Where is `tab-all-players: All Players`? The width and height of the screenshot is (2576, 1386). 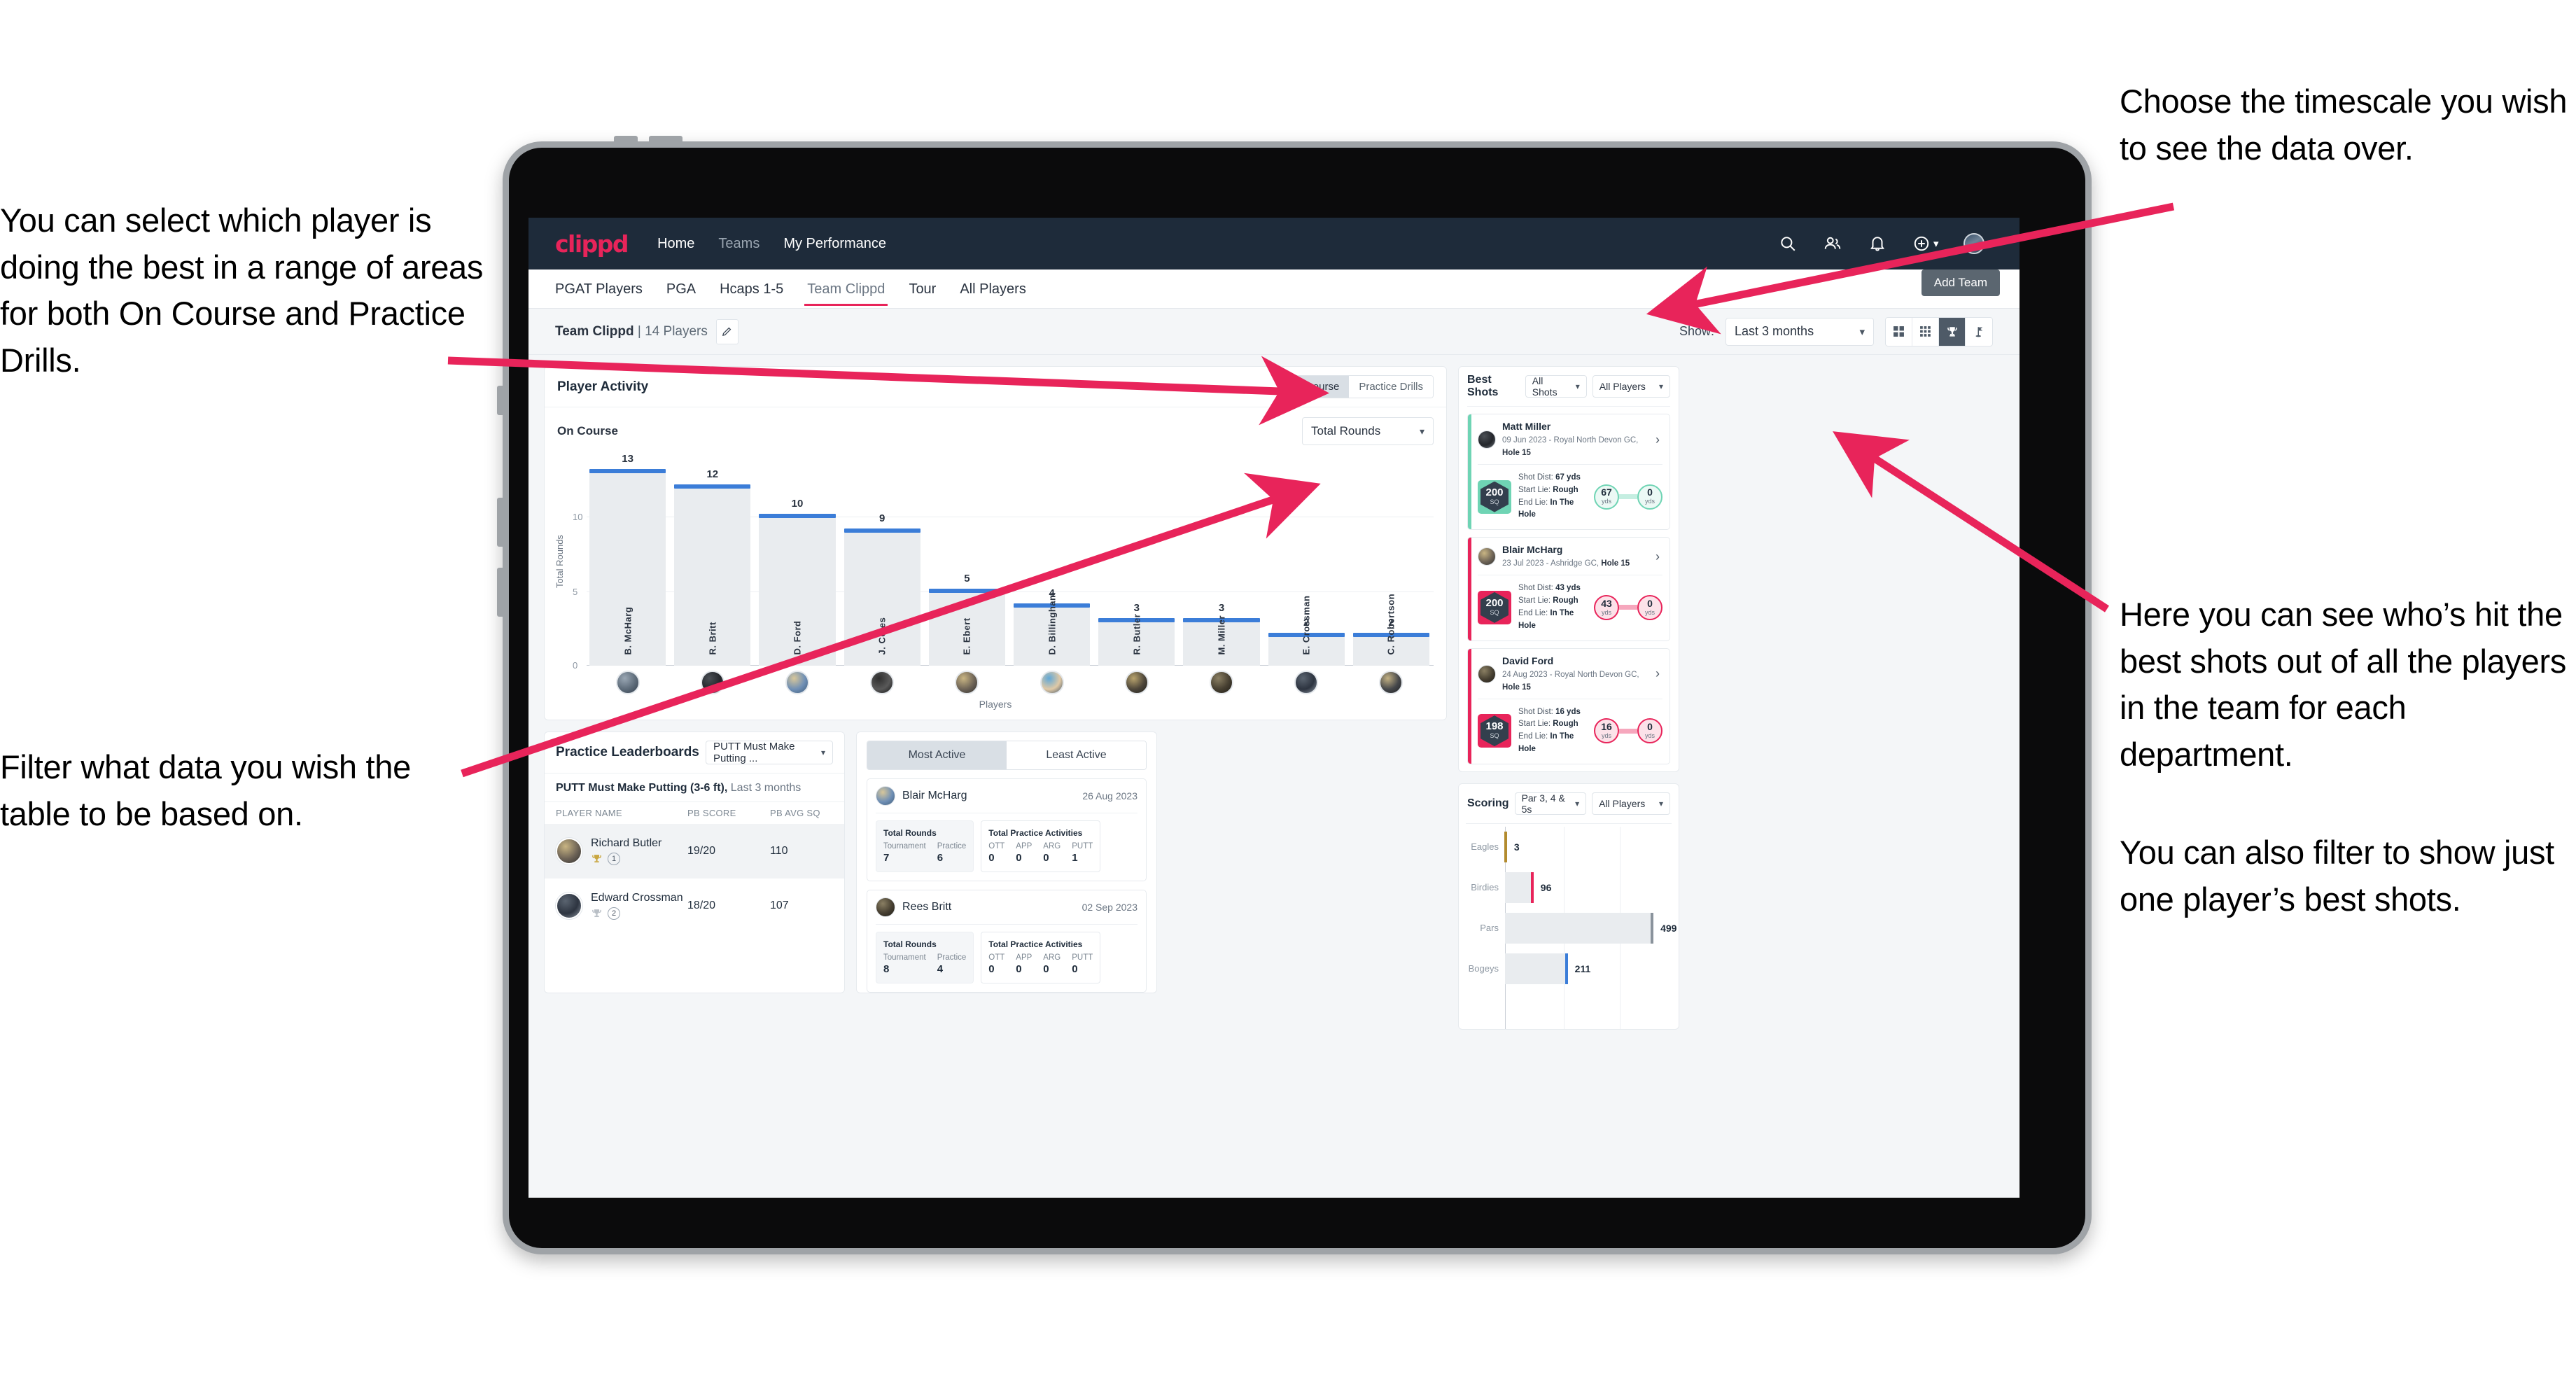
tab-all-players: All Players is located at coordinates (993, 289).